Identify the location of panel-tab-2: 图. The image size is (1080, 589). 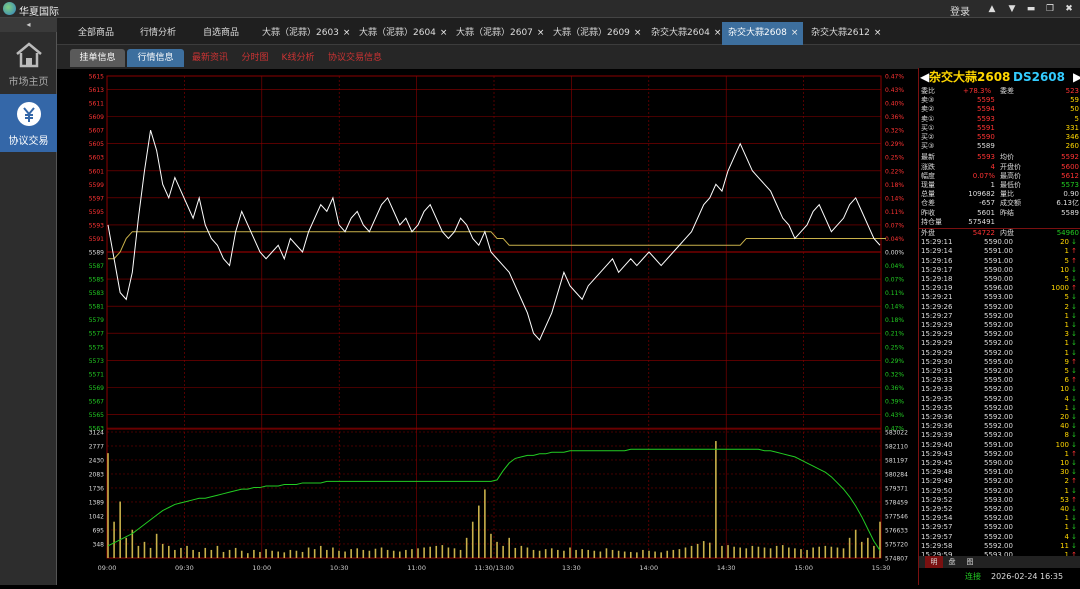
(970, 562).